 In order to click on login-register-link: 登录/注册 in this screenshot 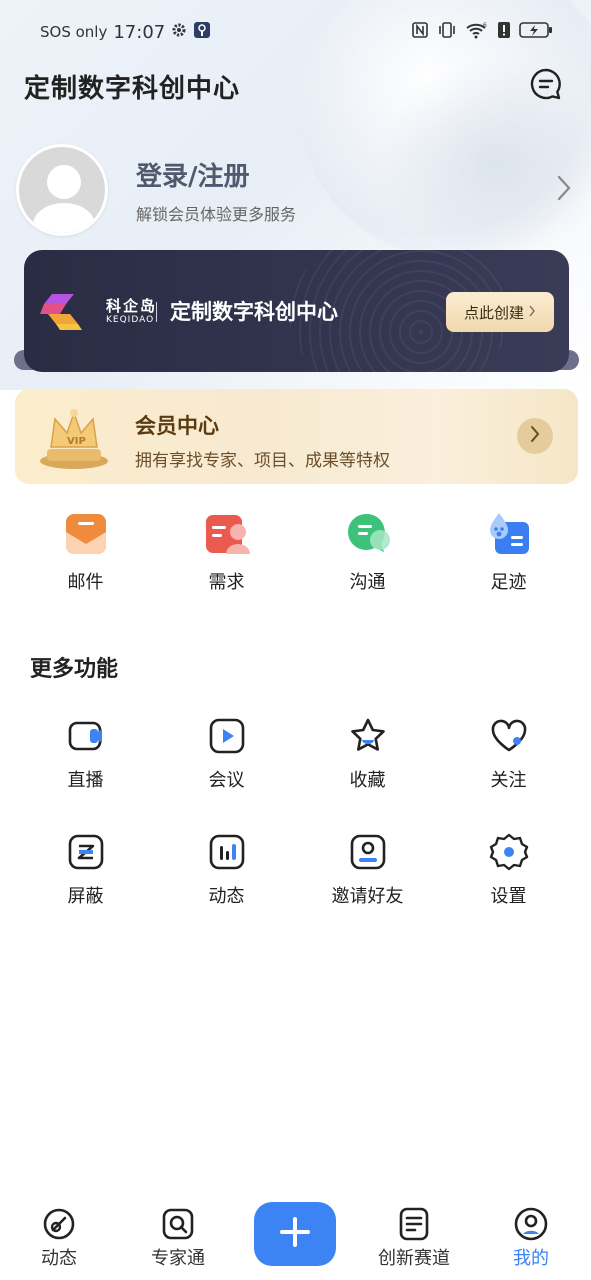, I will do `click(216, 174)`.